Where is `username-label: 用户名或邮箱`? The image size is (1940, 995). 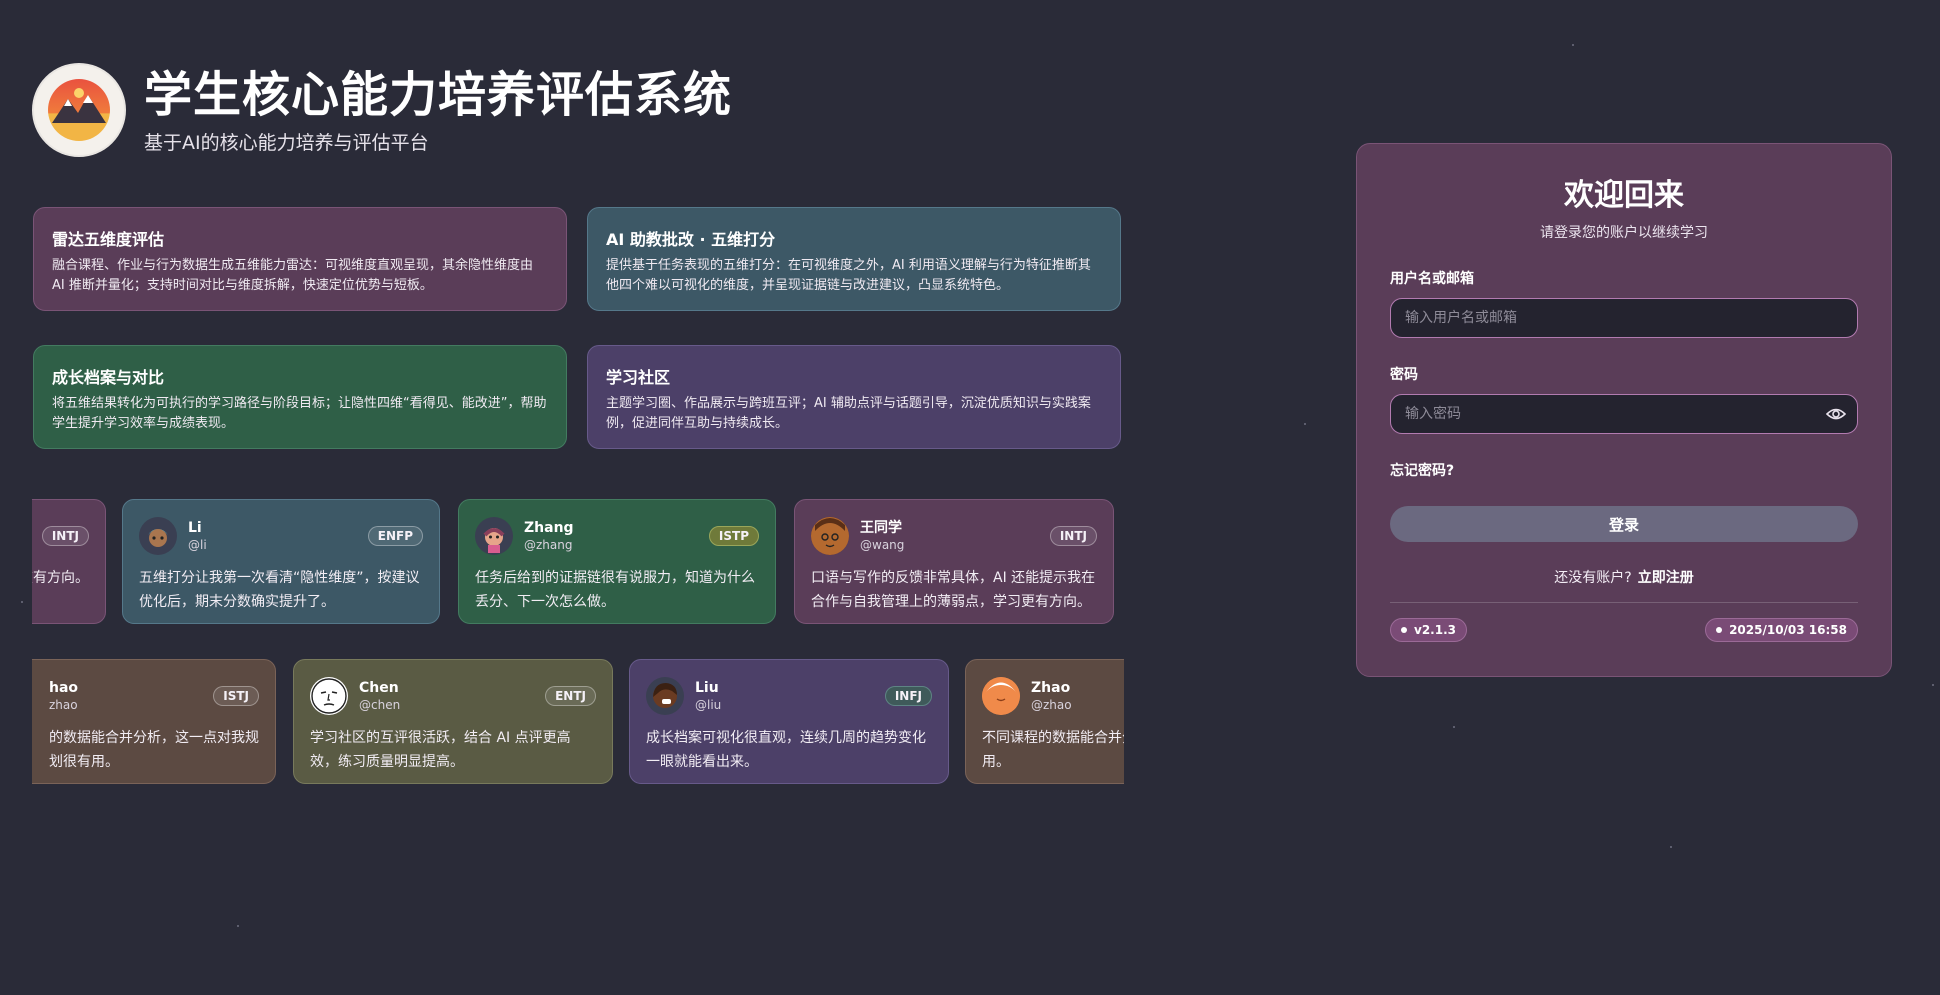
username-label: 用户名或邮箱 is located at coordinates (1432, 279).